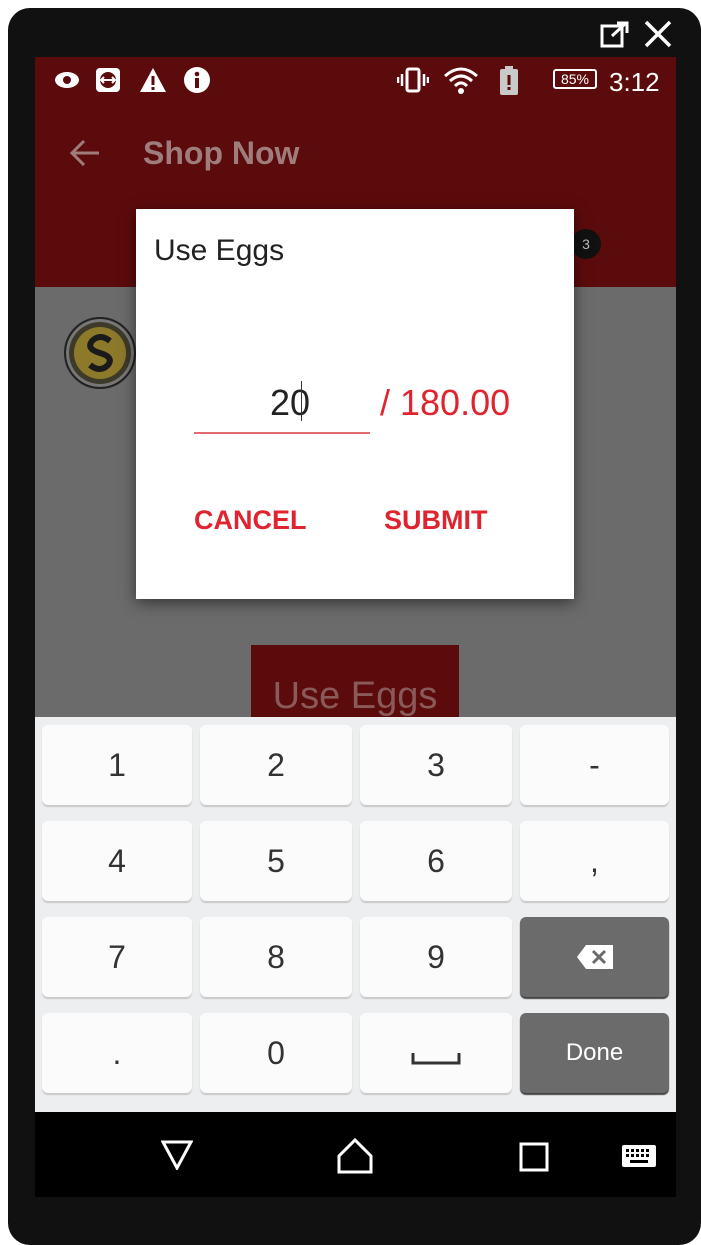 The height and width of the screenshot is (1245, 701). I want to click on use-eggs-button-label: Use Eggs, so click(355, 696).